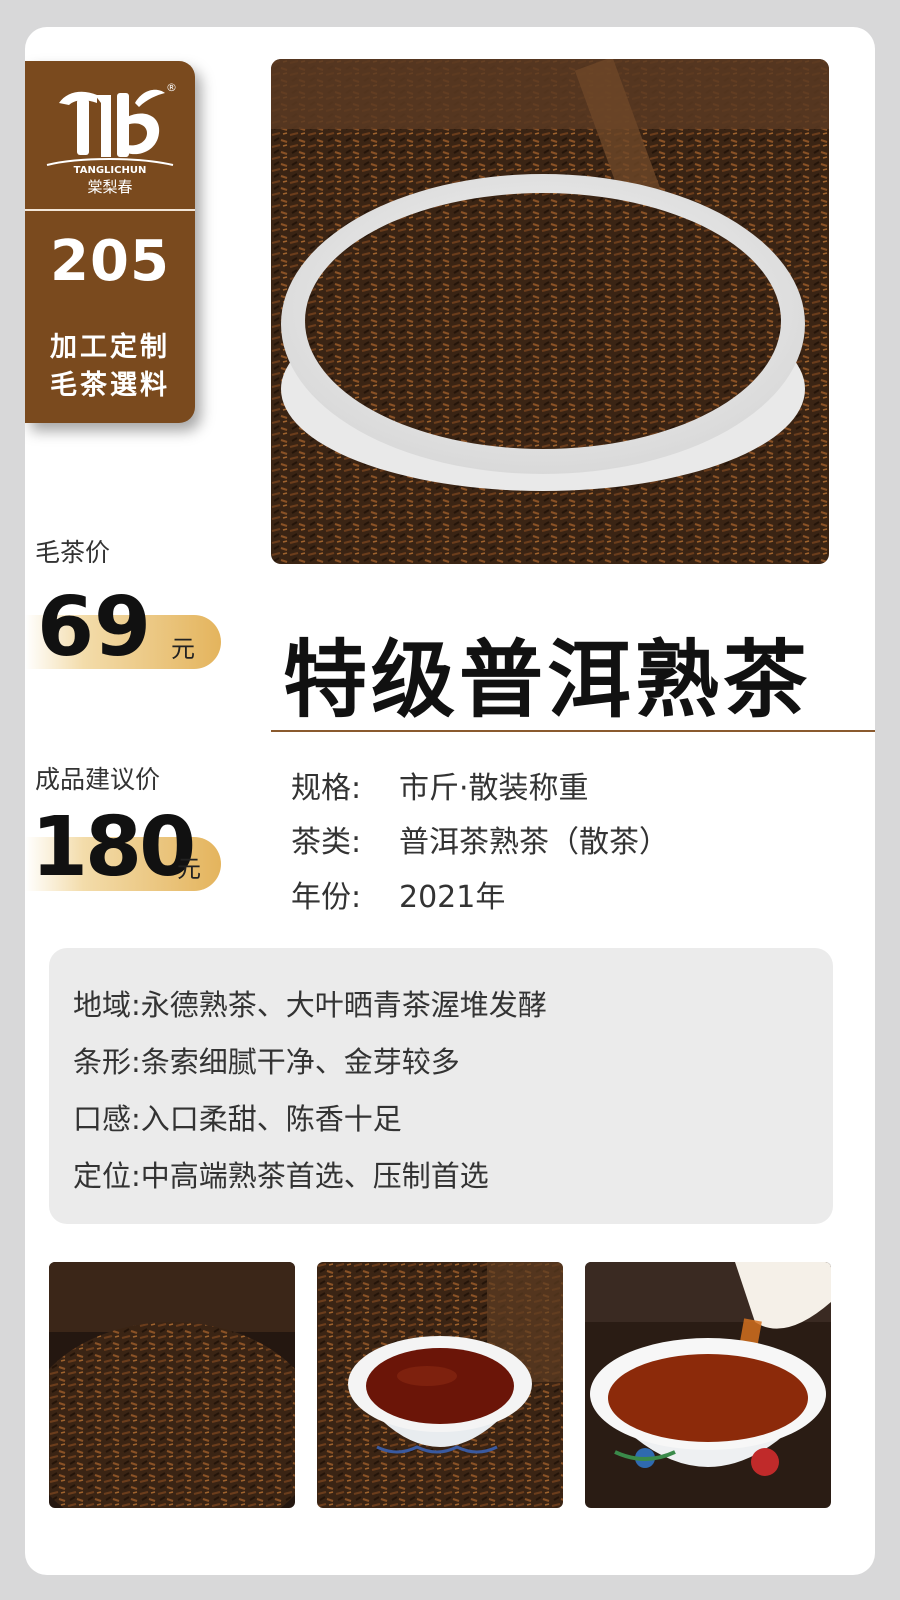  Describe the element at coordinates (310, 1005) in the screenshot. I see `detail-line: 地域:永德熟茶、大叶晒青茶渥堆发酵` at that location.